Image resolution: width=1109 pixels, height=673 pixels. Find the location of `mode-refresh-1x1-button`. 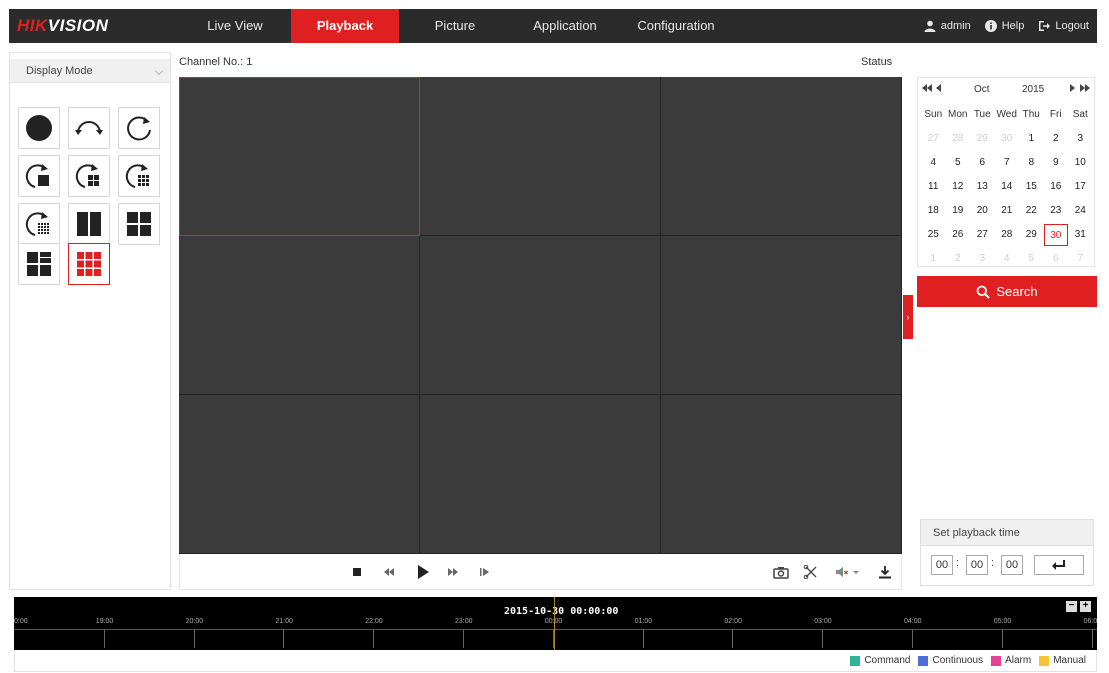

mode-refresh-1x1-button is located at coordinates (39, 176).